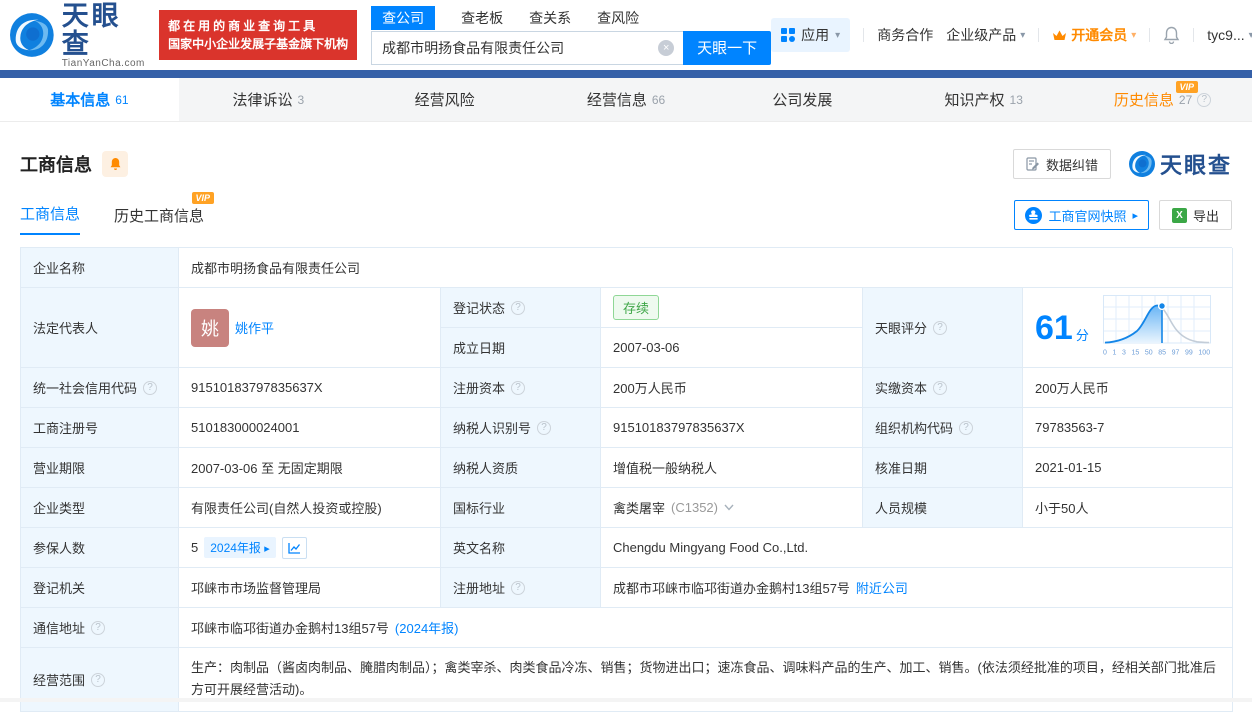  I want to click on tab-history-info: VIP 历史信息 27 ?, so click(1162, 99).